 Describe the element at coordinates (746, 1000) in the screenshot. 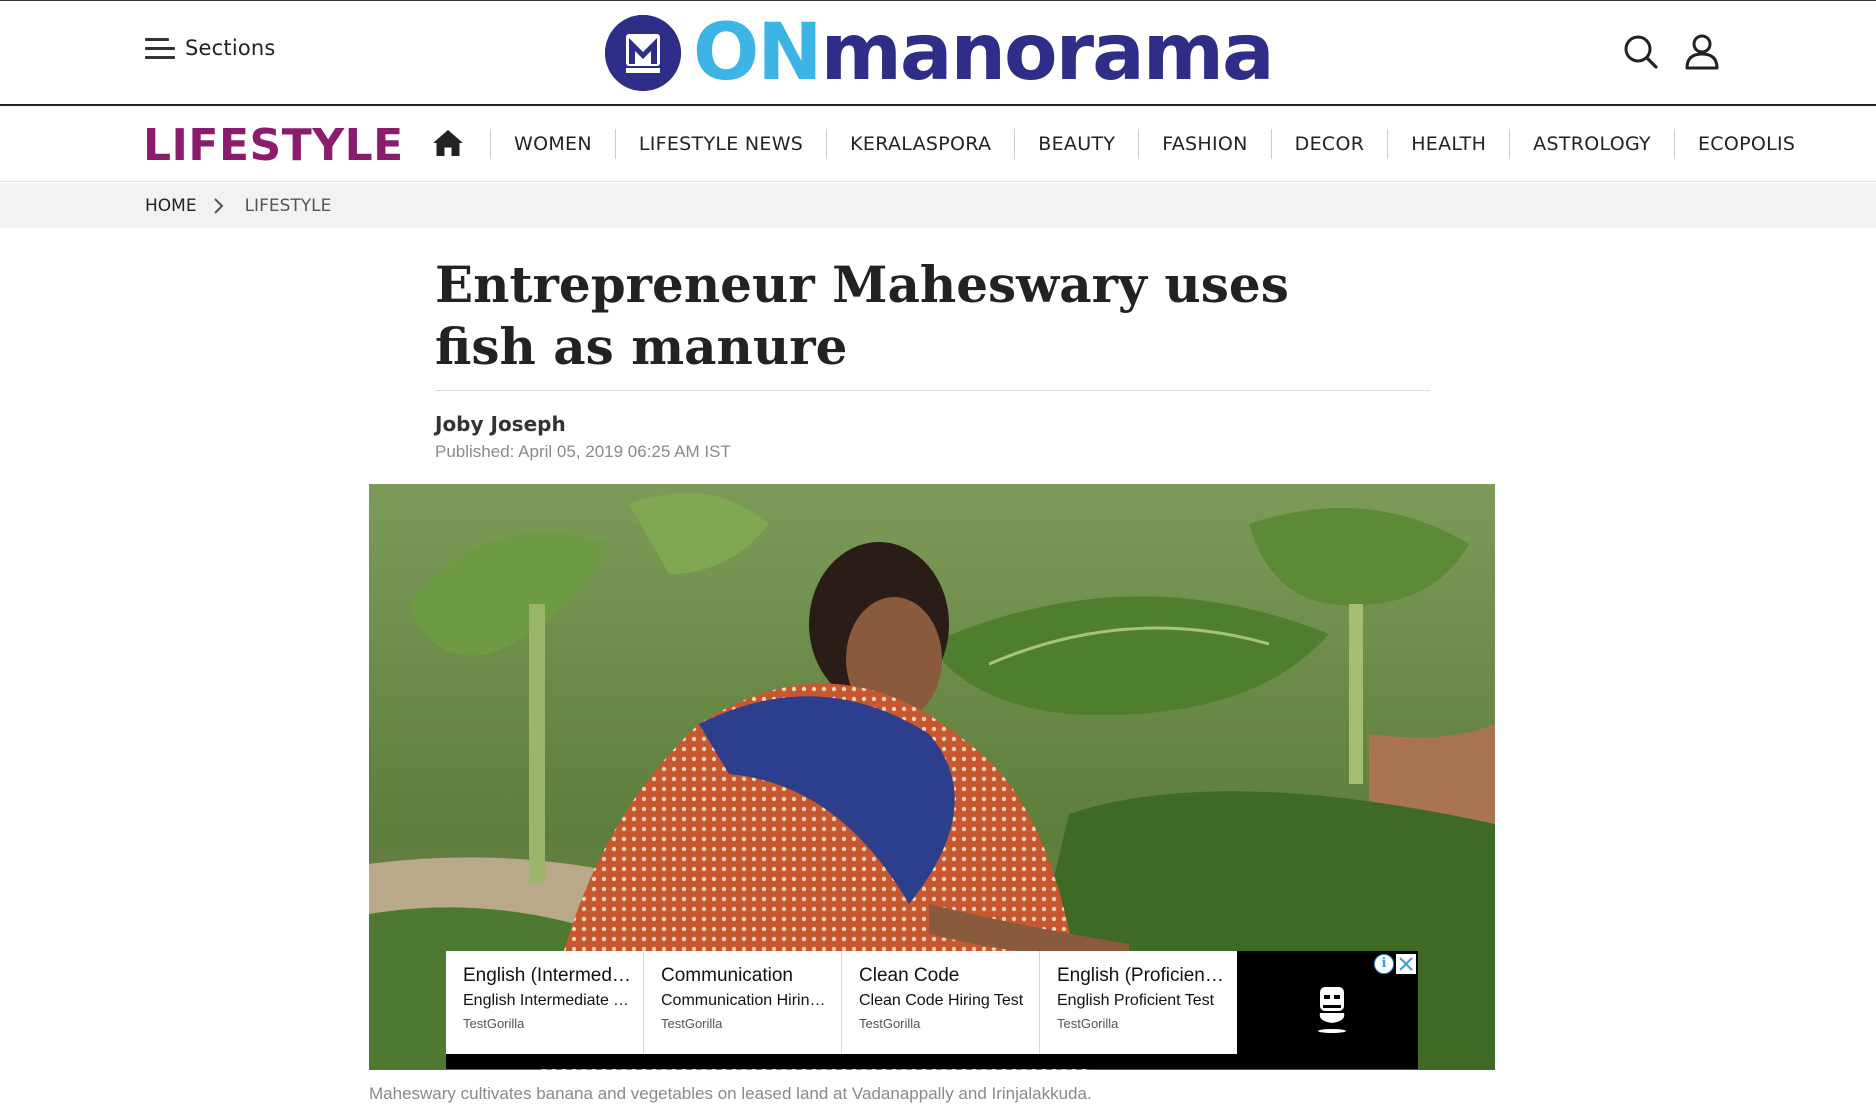

I see `ad-card-subtitle: Communication Hiring Test` at that location.